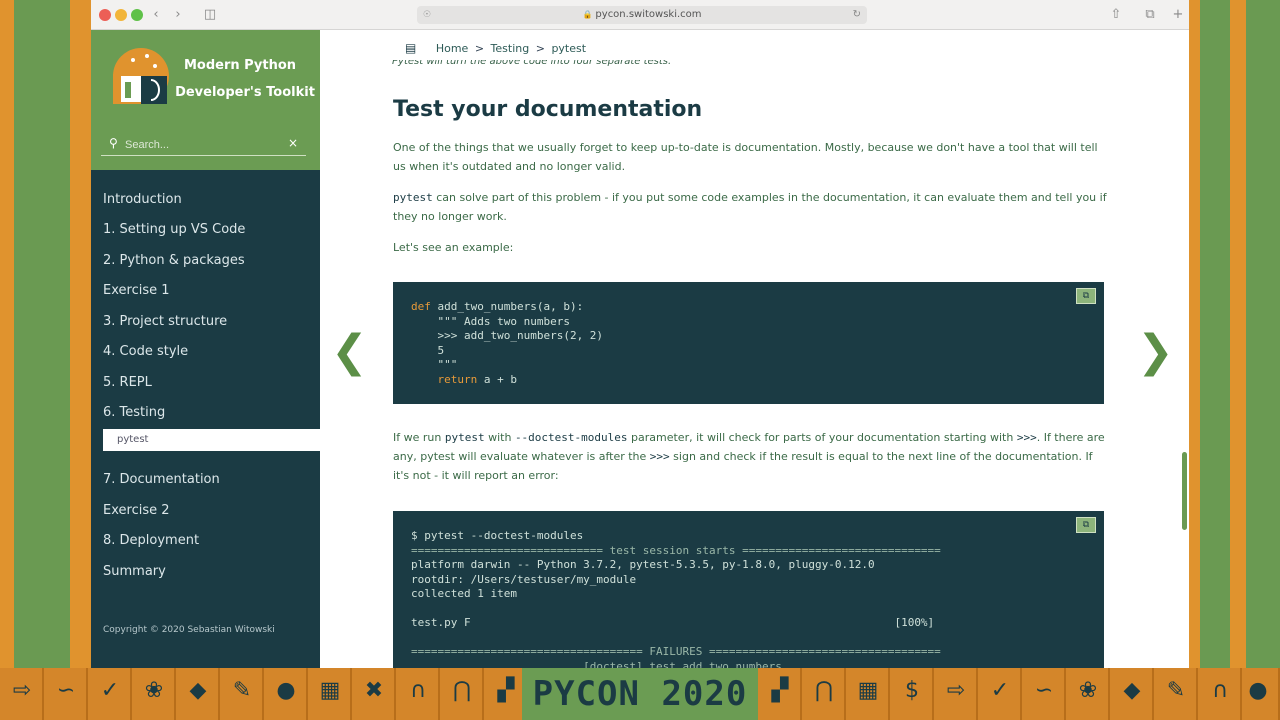  What do you see at coordinates (452, 48) in the screenshot?
I see `breadcrumb-home: Home` at bounding box center [452, 48].